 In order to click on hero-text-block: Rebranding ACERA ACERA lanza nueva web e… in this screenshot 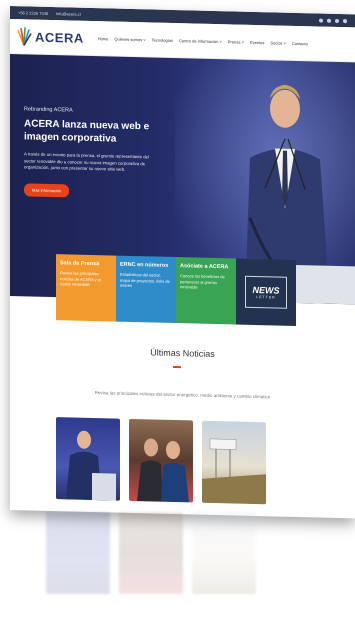, I will do `click(91, 152)`.